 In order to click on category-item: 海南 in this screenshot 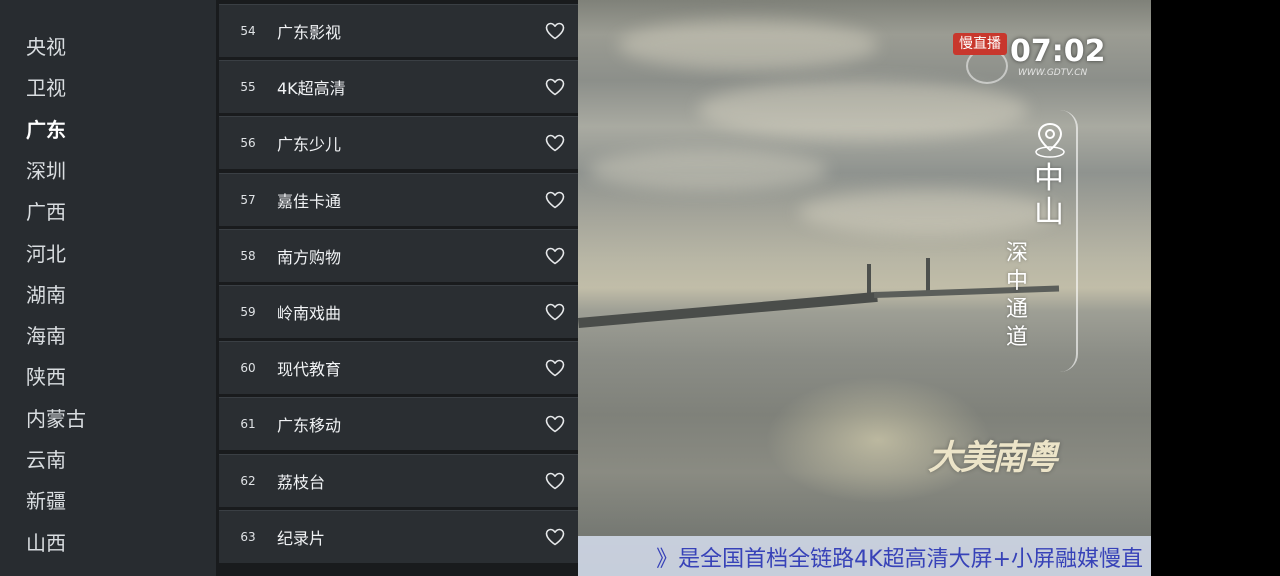, I will do `click(46, 336)`.